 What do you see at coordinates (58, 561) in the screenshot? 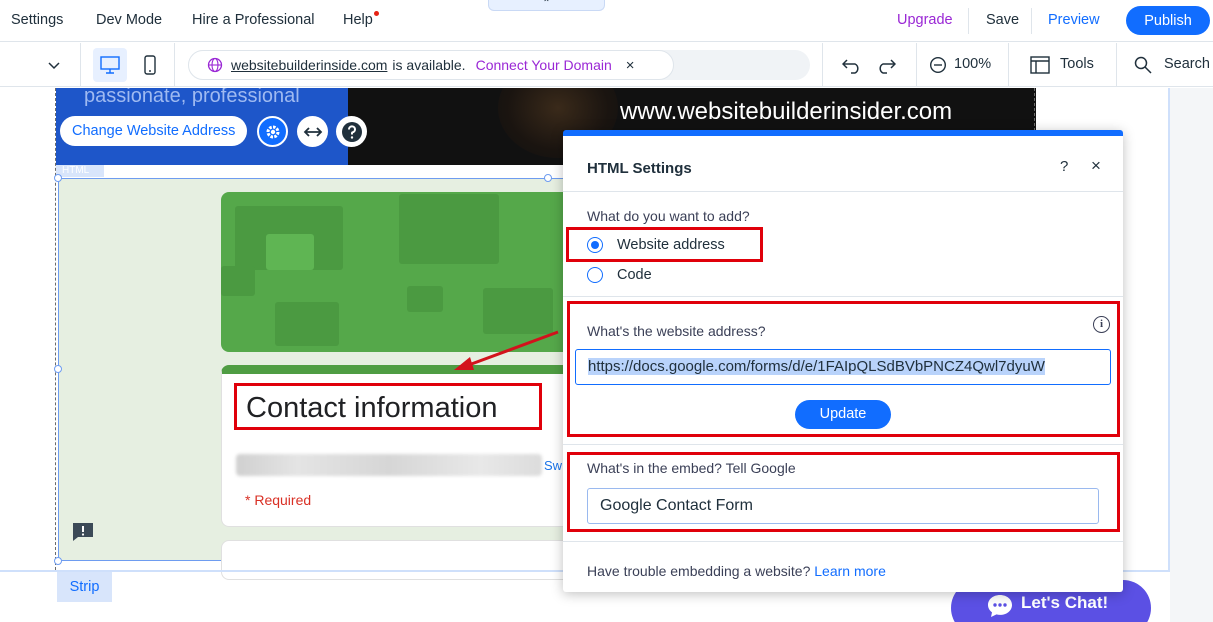
I see `resize-handle-bottom-left` at bounding box center [58, 561].